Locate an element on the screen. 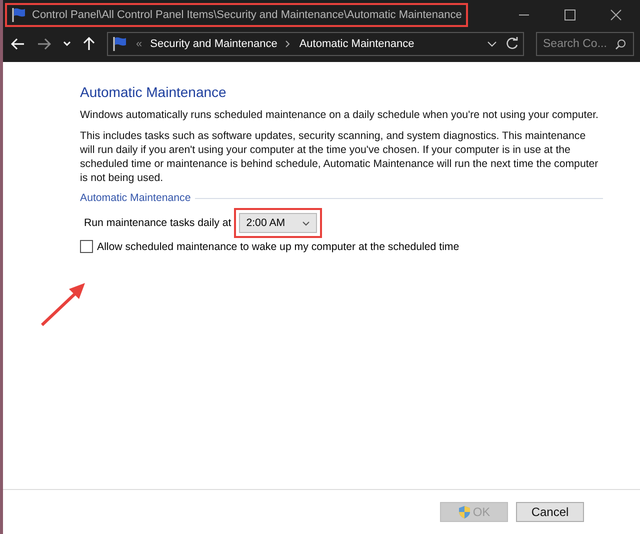 The width and height of the screenshot is (640, 534). overflow-marker: « is located at coordinates (139, 44).